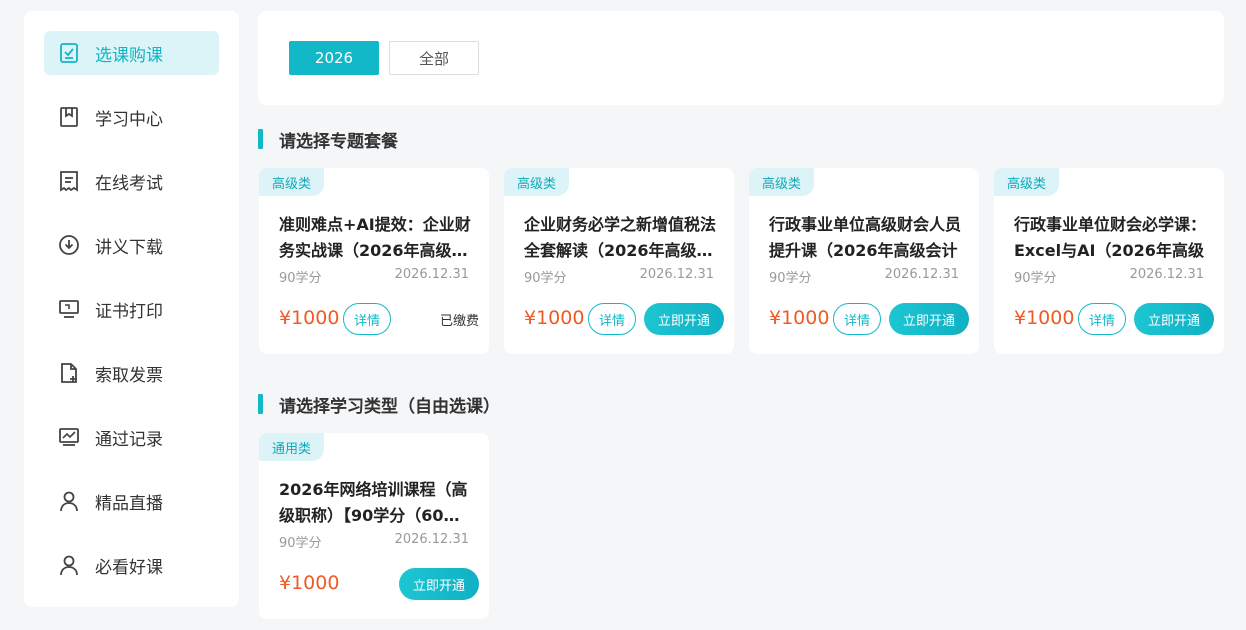  I want to click on sidebar-item-label: 讲义下载, so click(129, 247).